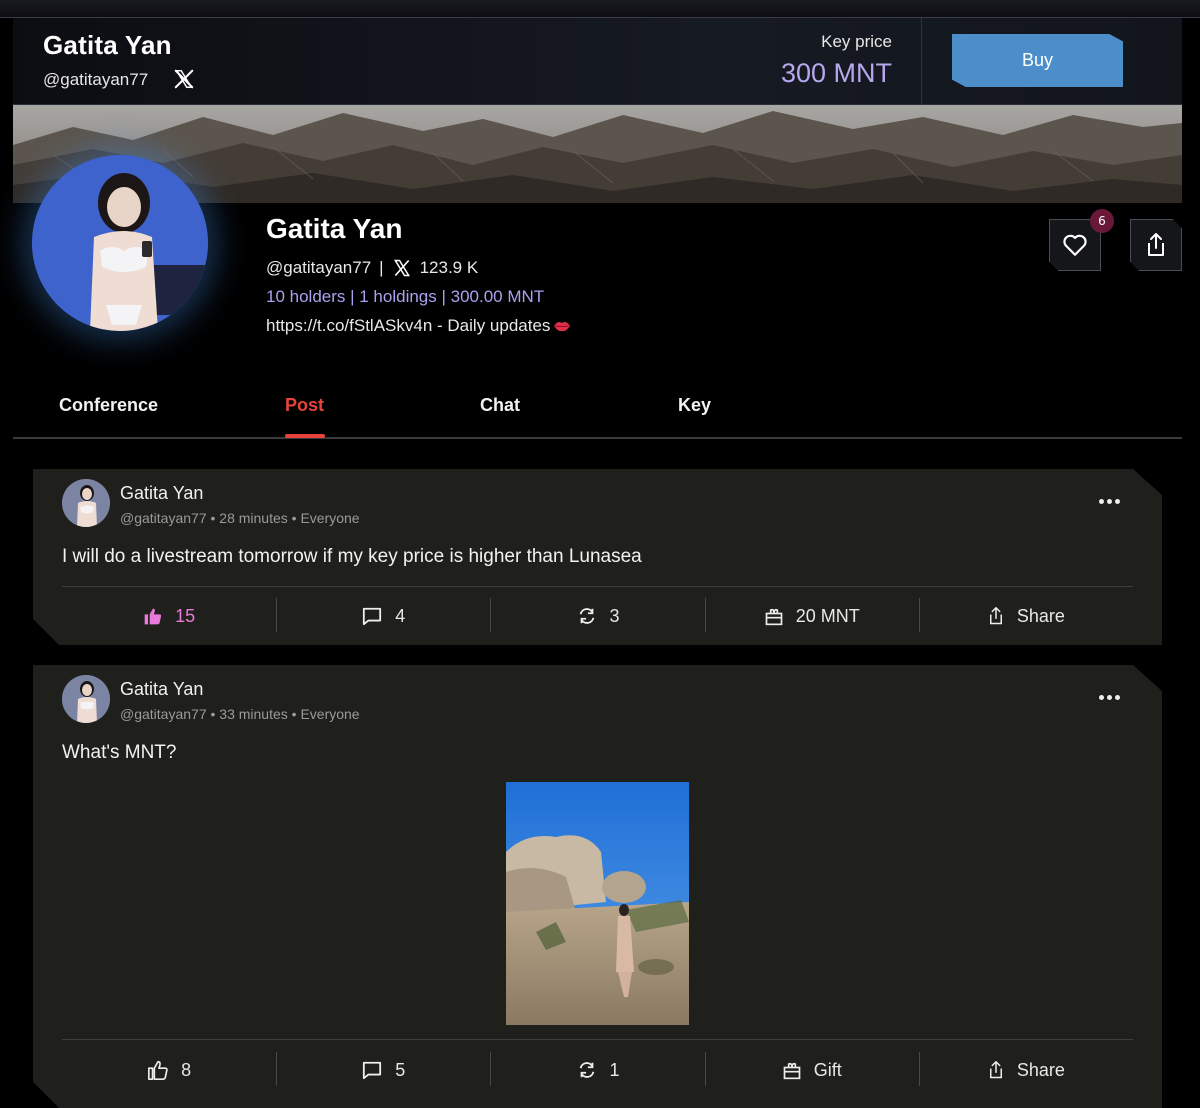 This screenshot has height=1108, width=1200. I want to click on share-profile-button, so click(1156, 245).